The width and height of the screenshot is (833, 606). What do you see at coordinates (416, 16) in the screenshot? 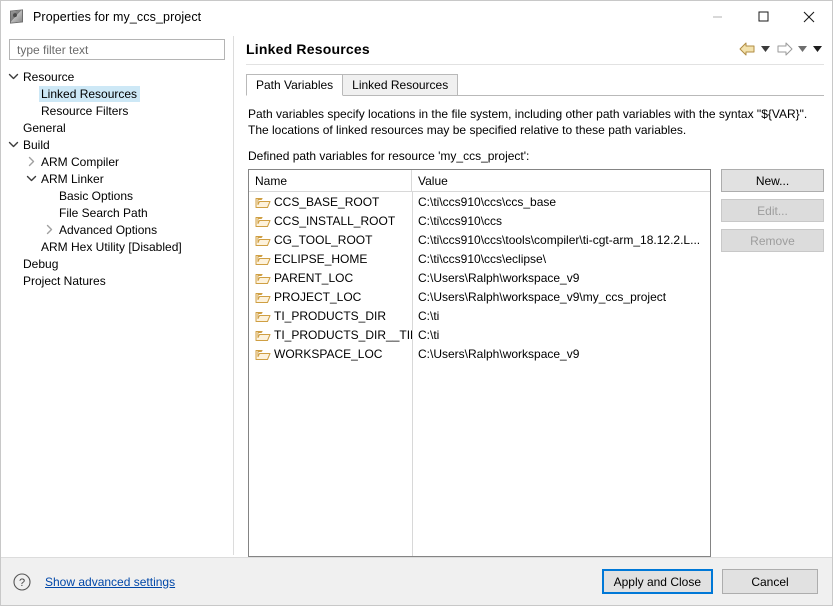
I see `title-bar: Properties for my_ccs_project` at bounding box center [416, 16].